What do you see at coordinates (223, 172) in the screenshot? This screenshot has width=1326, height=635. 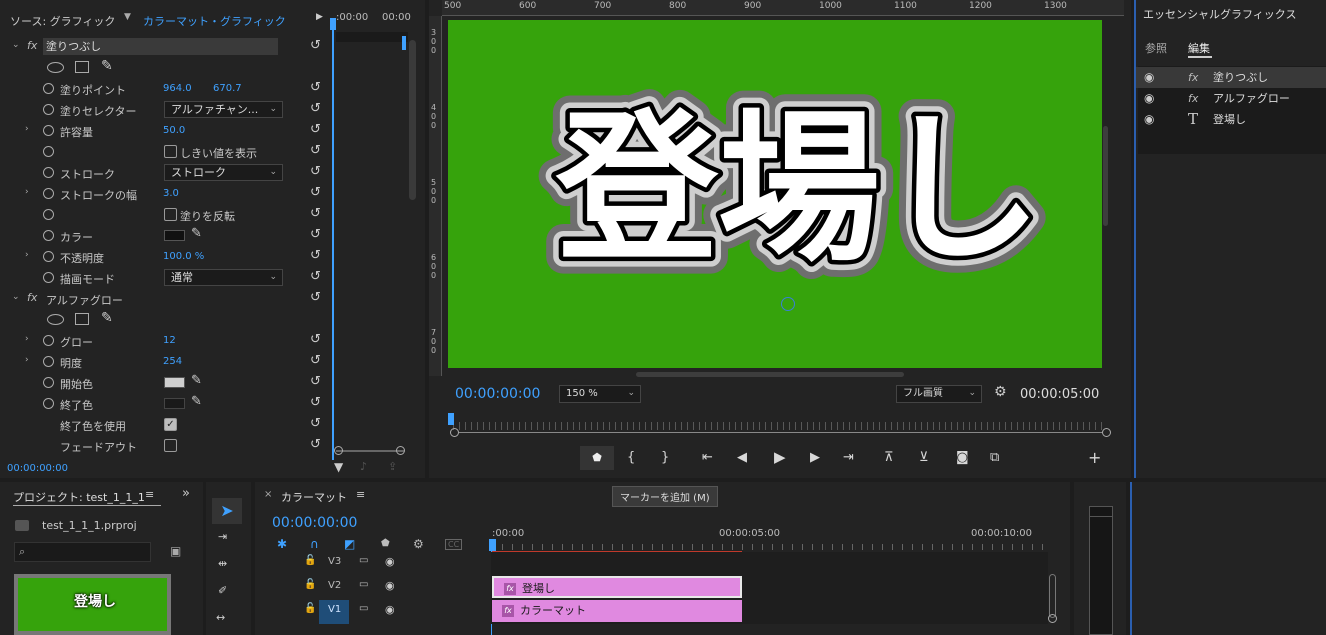 I see `stroke-dropdown: ストローク ⌄` at bounding box center [223, 172].